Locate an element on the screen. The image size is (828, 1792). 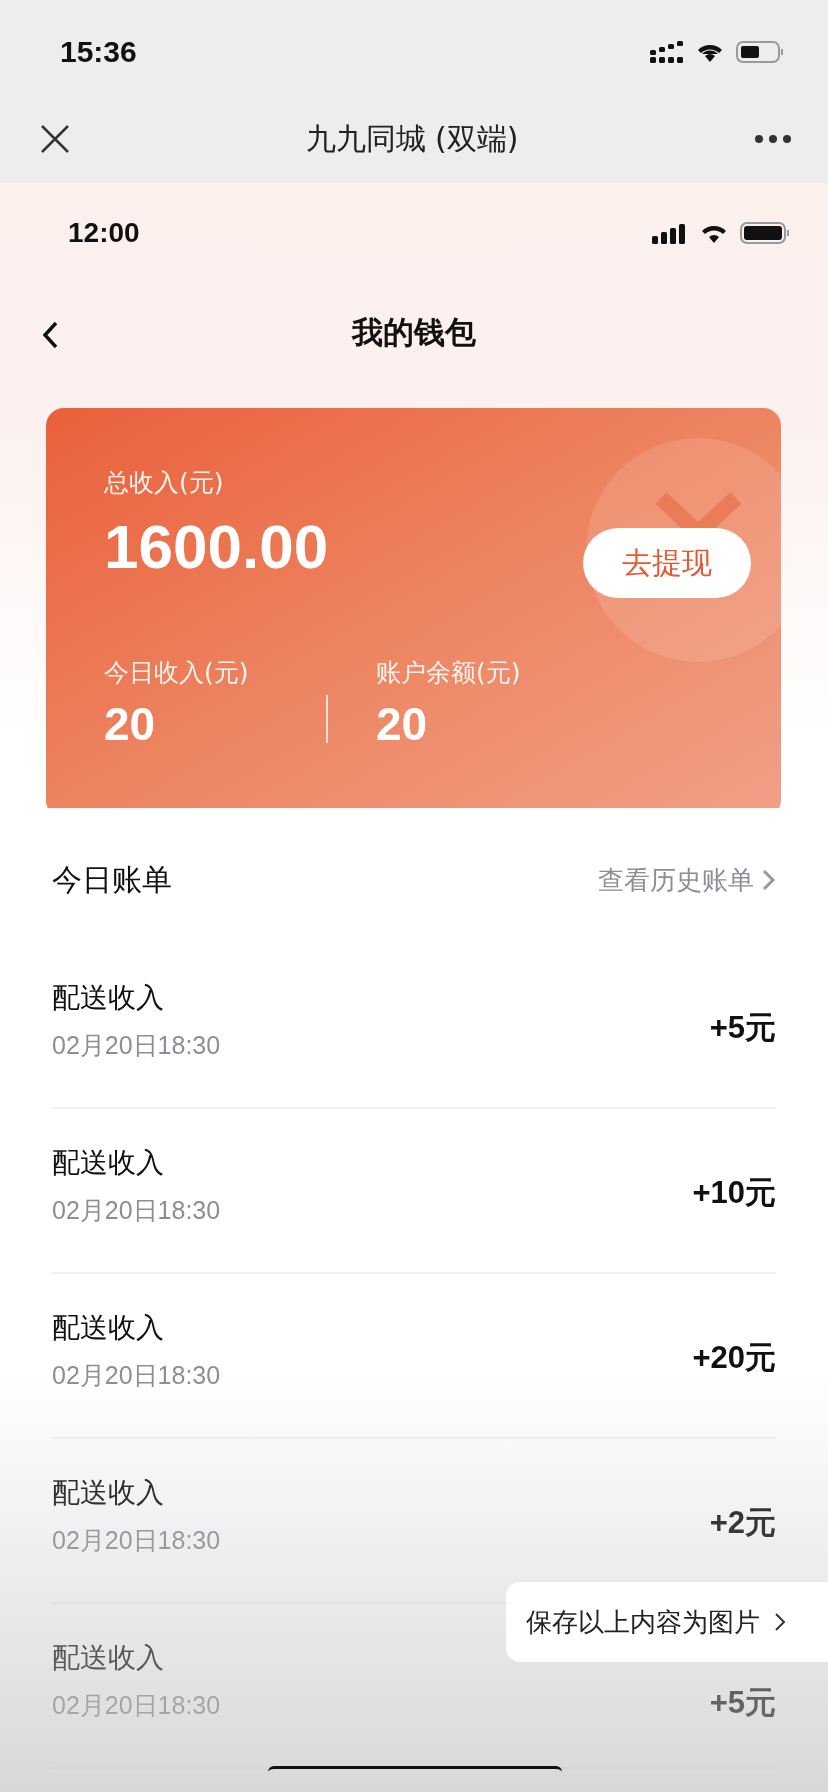
total-income-value: 1600.00 is located at coordinates (216, 546).